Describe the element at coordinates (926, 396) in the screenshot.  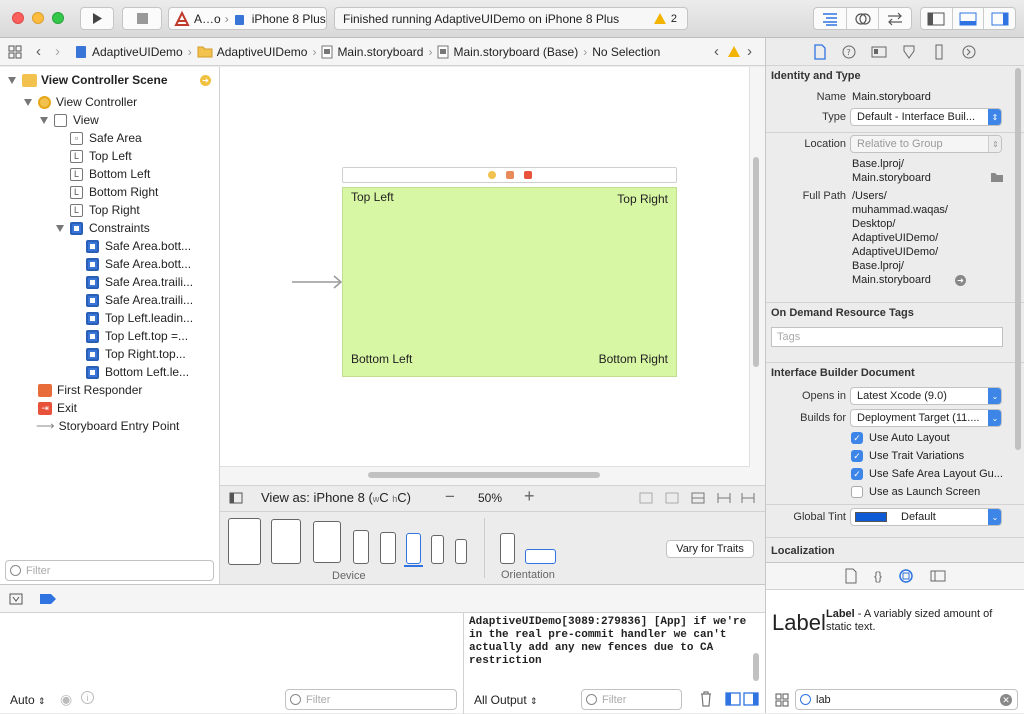
I see `opens-in-popup: Latest Xcode (9.0) ⌄` at that location.